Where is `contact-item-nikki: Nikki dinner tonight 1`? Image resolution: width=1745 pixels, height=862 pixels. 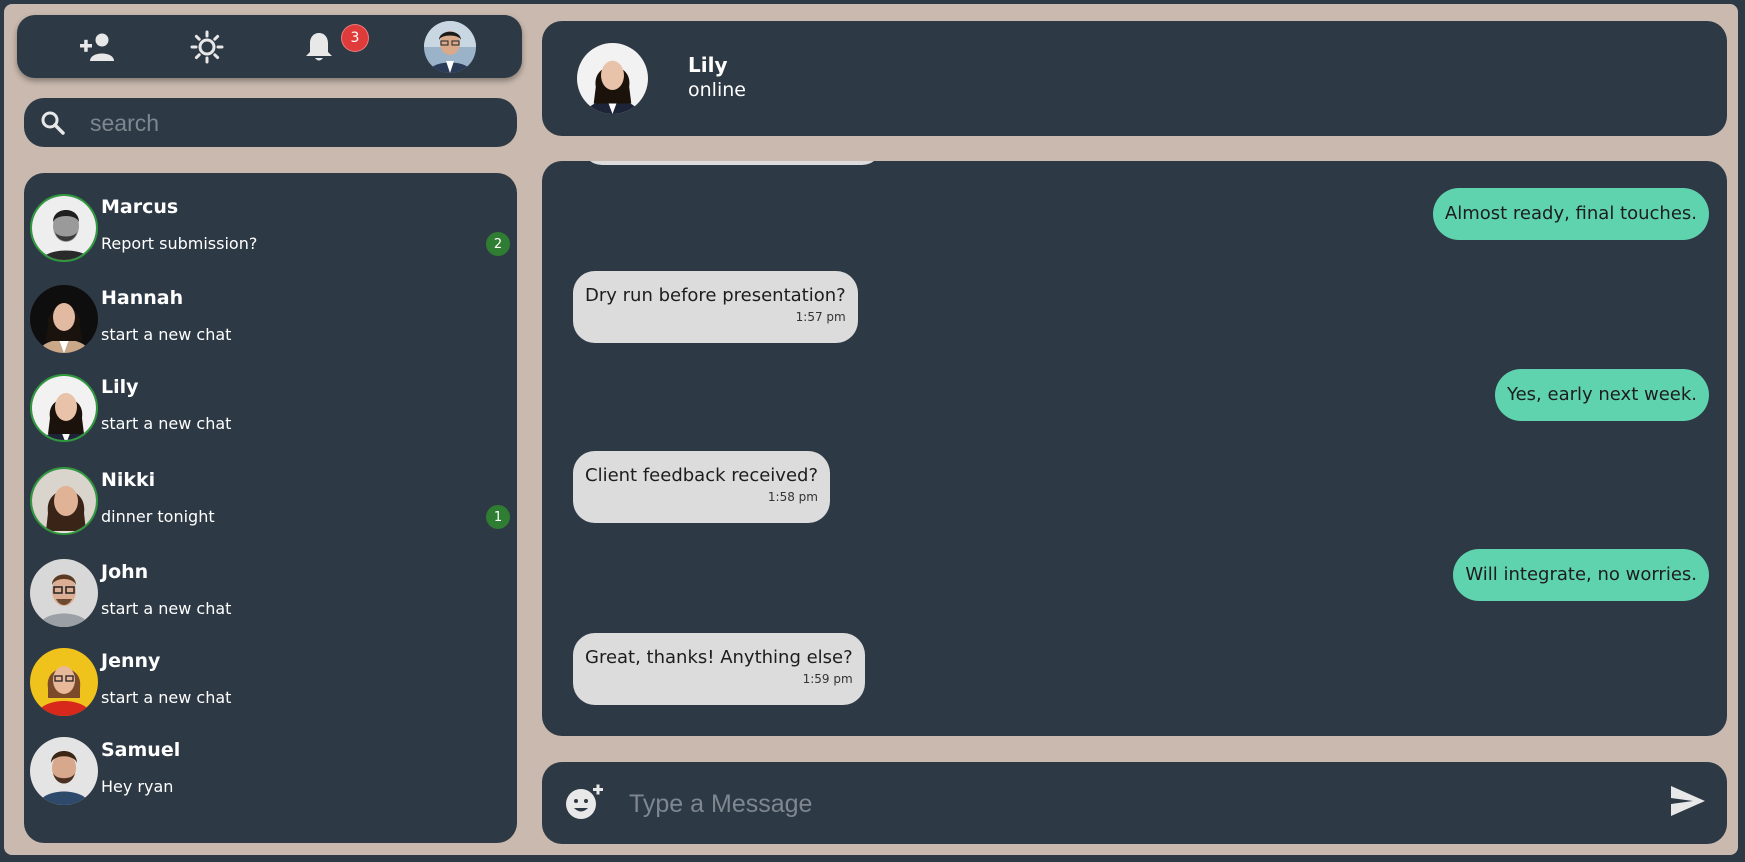
contact-item-nikki: Nikki dinner tonight 1 is located at coordinates (270, 503).